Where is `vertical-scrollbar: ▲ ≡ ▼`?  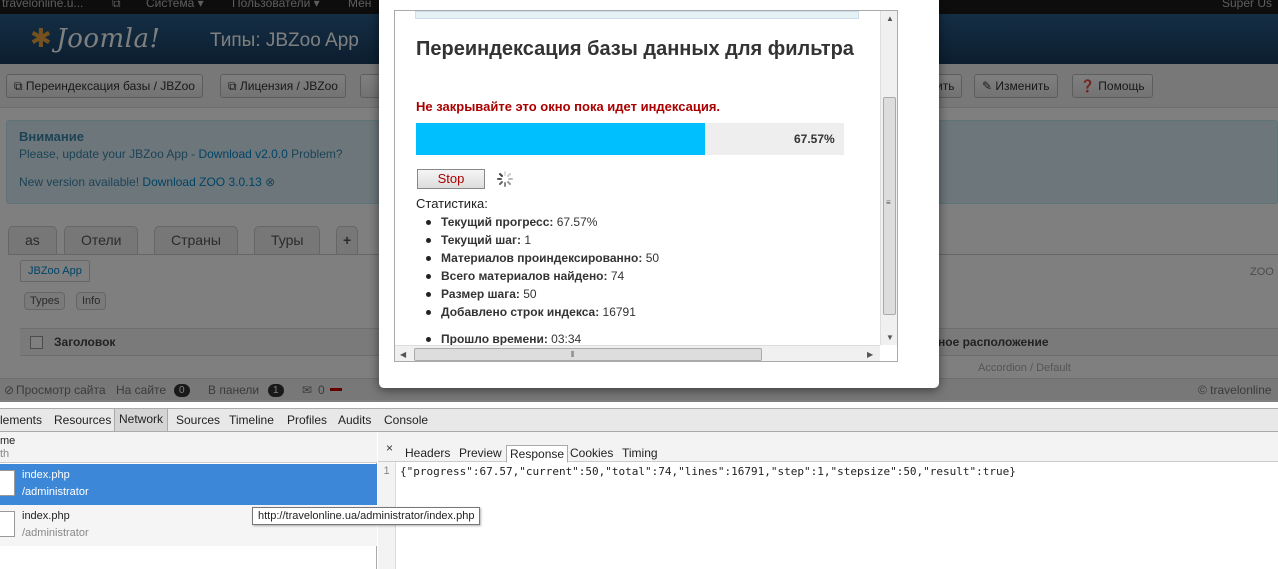 vertical-scrollbar: ▲ ≡ ▼ is located at coordinates (888, 178).